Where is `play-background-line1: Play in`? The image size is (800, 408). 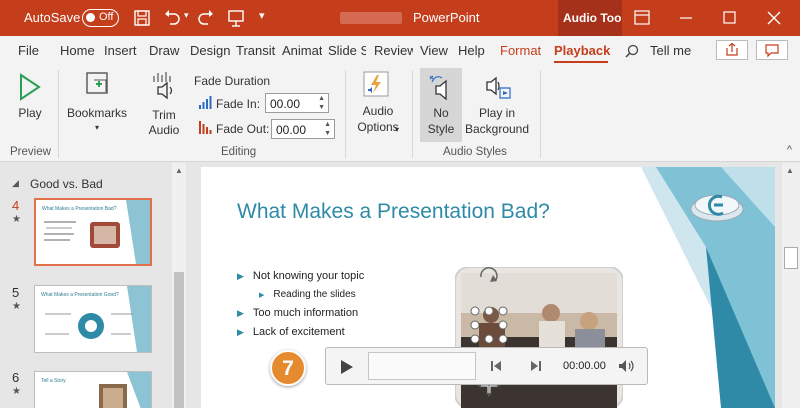
play-background-line1: Play in is located at coordinates (497, 113).